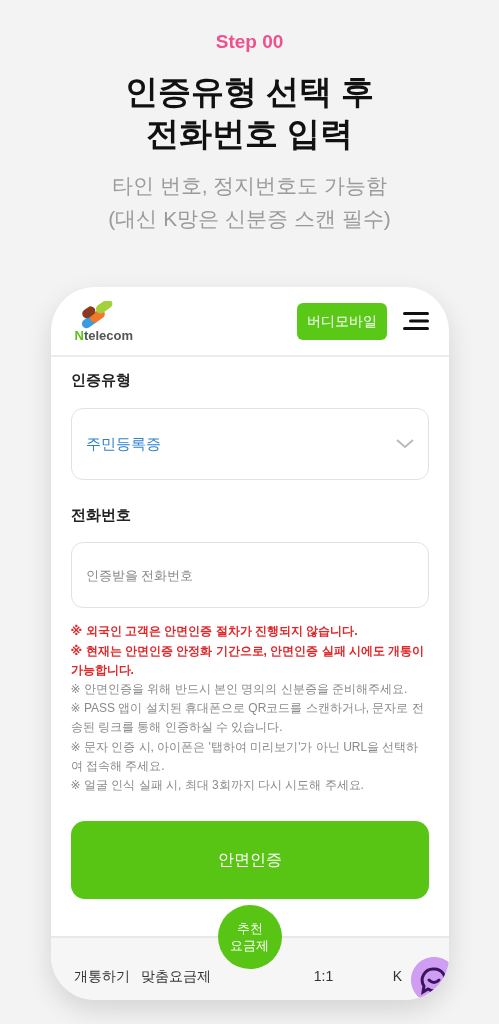  I want to click on menu-icon, so click(415, 321).